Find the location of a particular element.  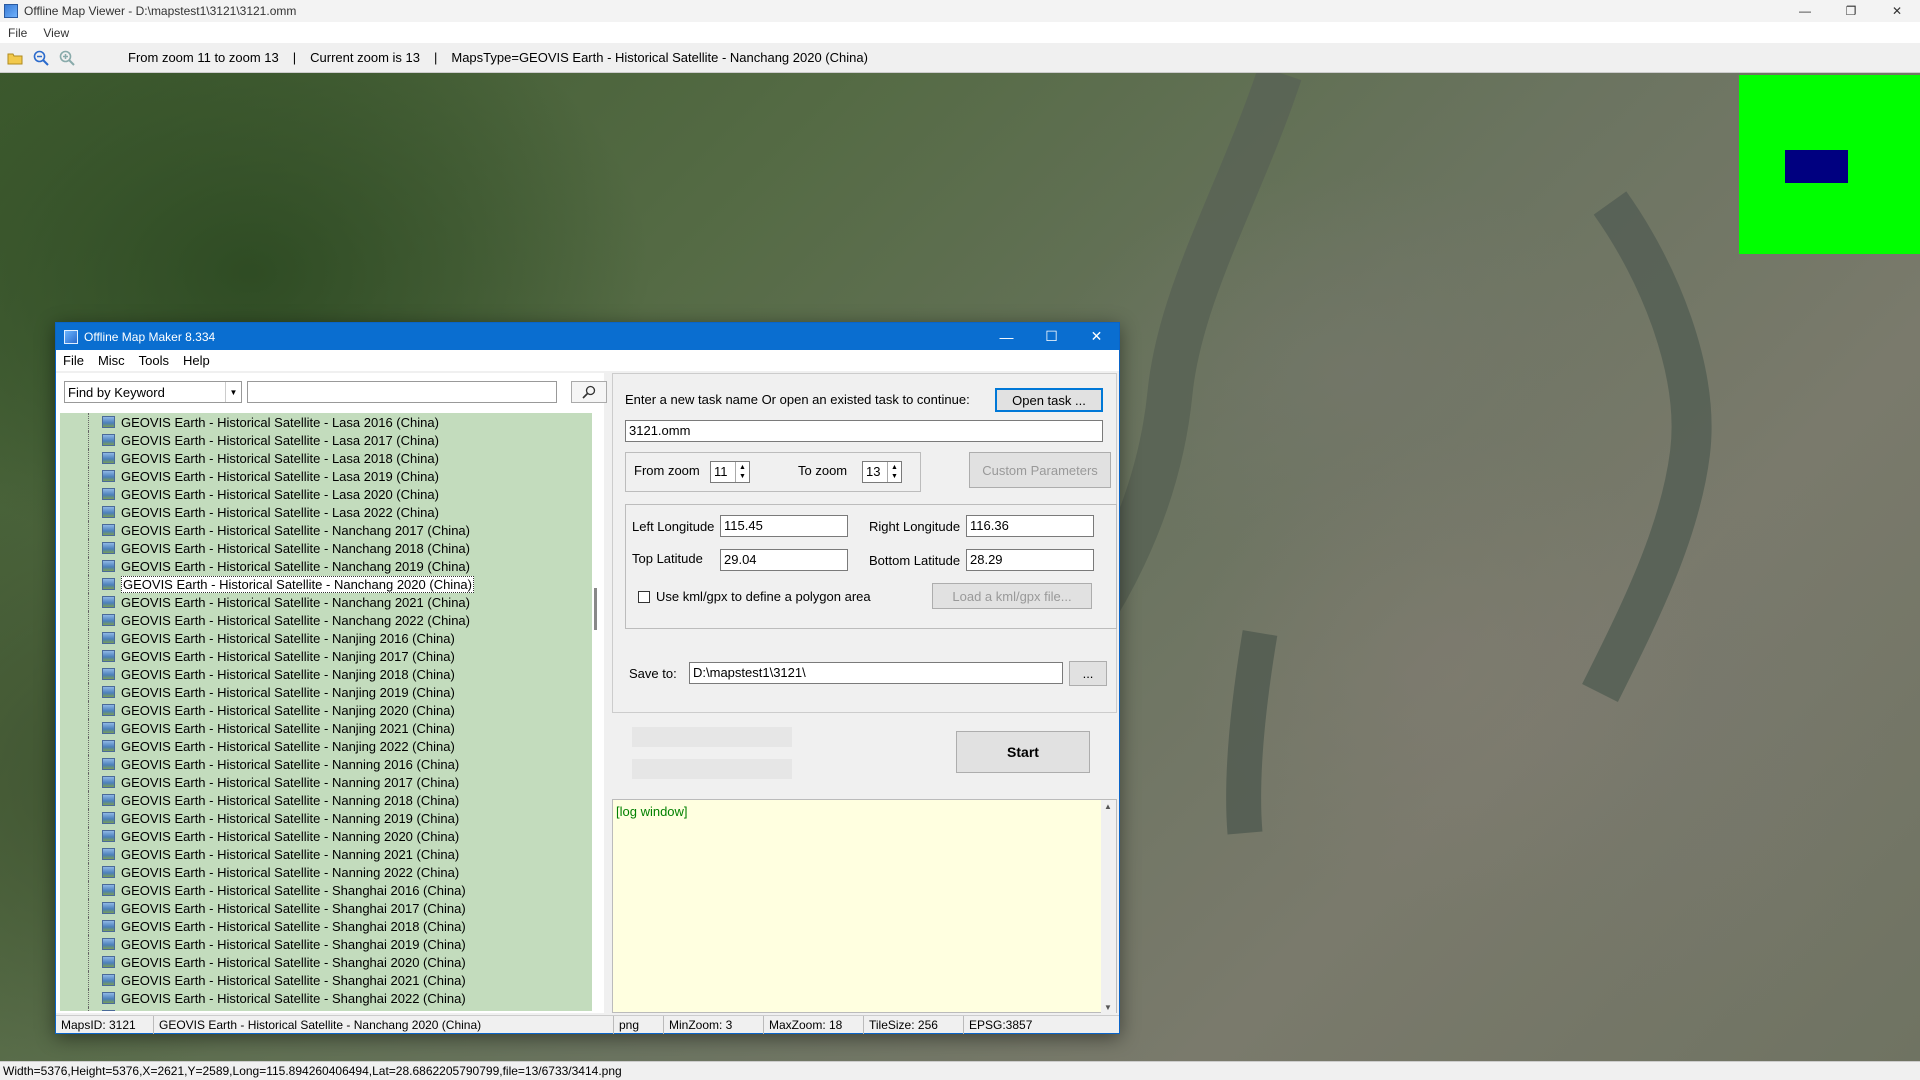

scroll-up-icon: ▲ is located at coordinates (1108, 806).